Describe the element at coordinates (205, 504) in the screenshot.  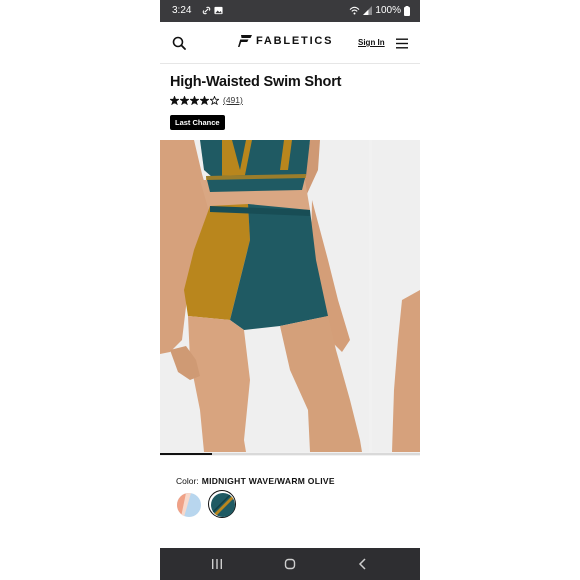
I see `color-swatches` at that location.